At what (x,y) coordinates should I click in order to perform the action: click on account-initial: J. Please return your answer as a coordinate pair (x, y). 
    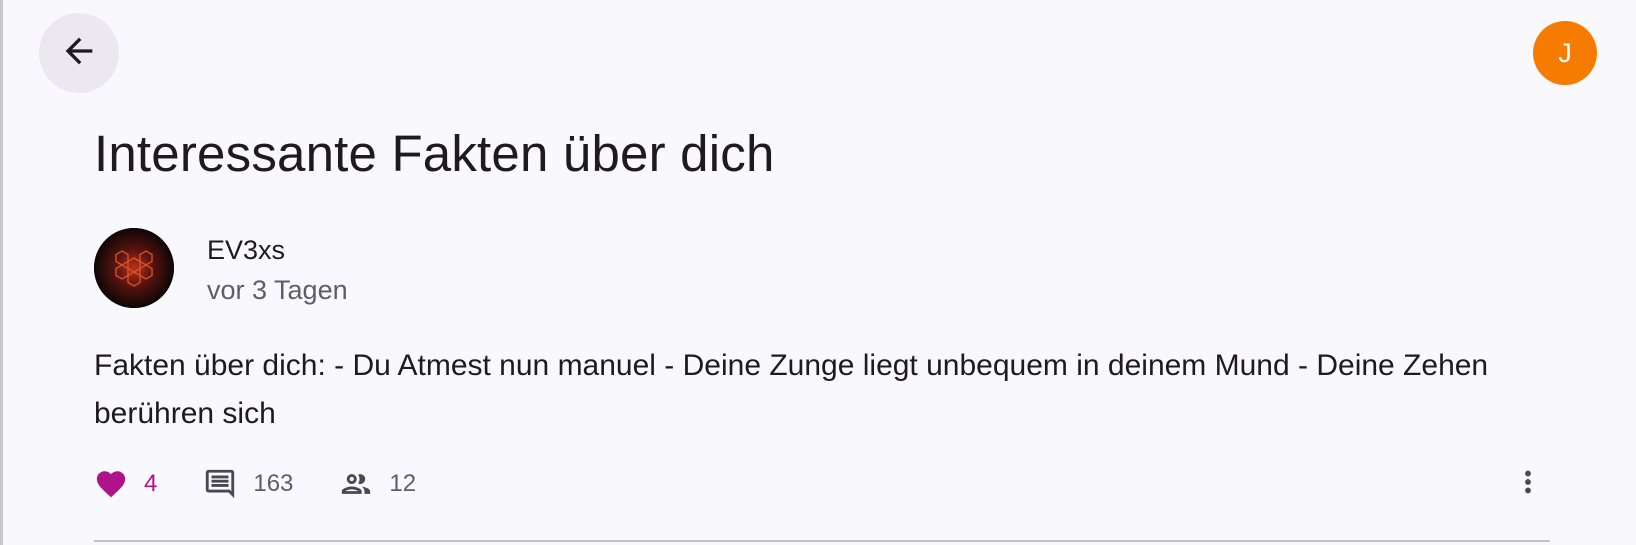
    Looking at the image, I should click on (1565, 52).